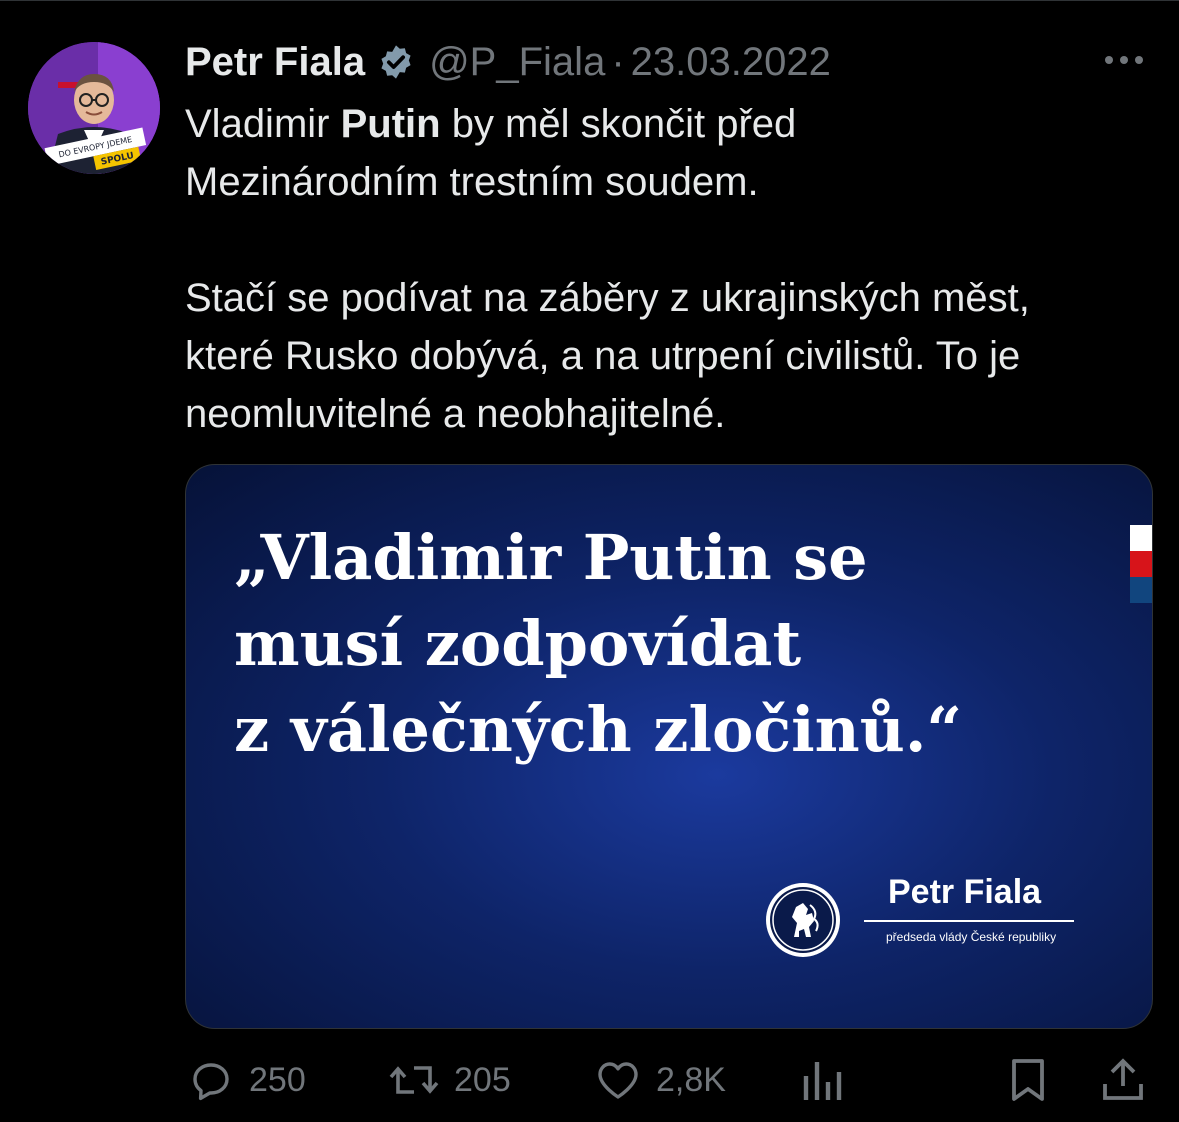  I want to click on tweet-actions: 250 205 2,8K, so click(589, 1080).